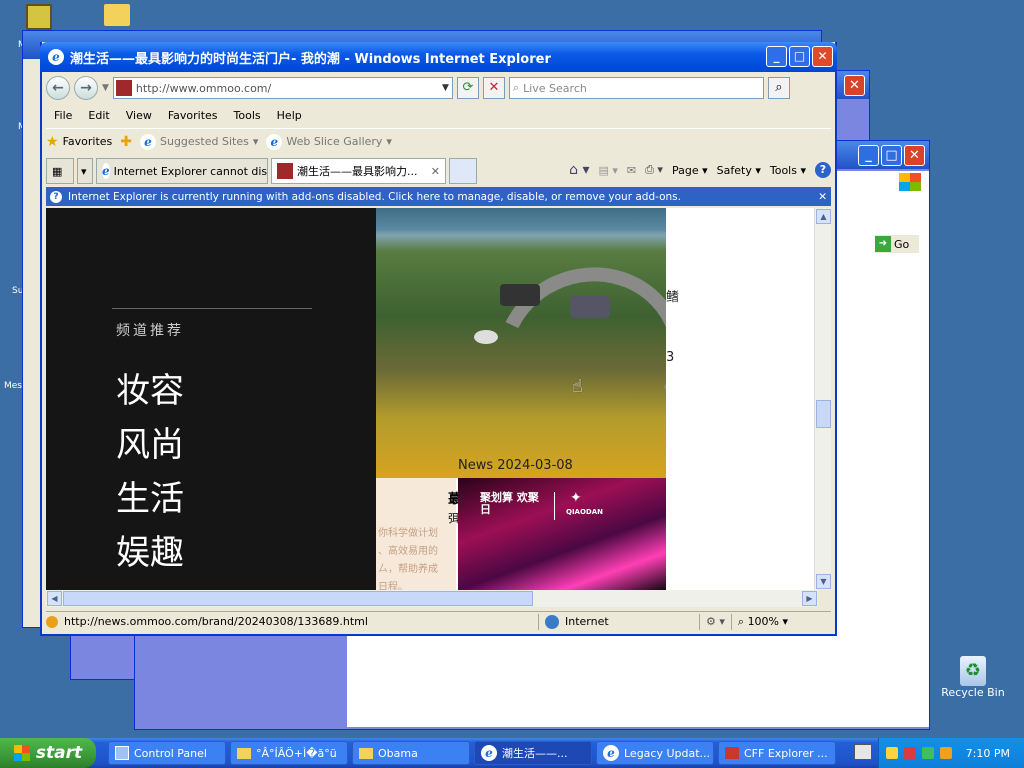 This screenshot has width=1024, height=768. Describe the element at coordinates (636, 88) in the screenshot. I see `search-input: ⌕ Live Search` at that location.